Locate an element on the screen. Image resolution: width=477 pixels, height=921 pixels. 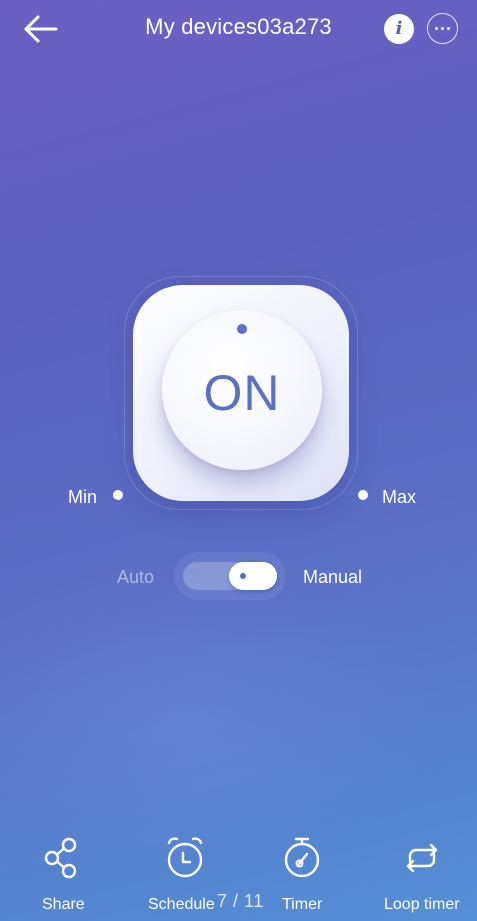
alarm-clock-icon is located at coordinates (185, 857).